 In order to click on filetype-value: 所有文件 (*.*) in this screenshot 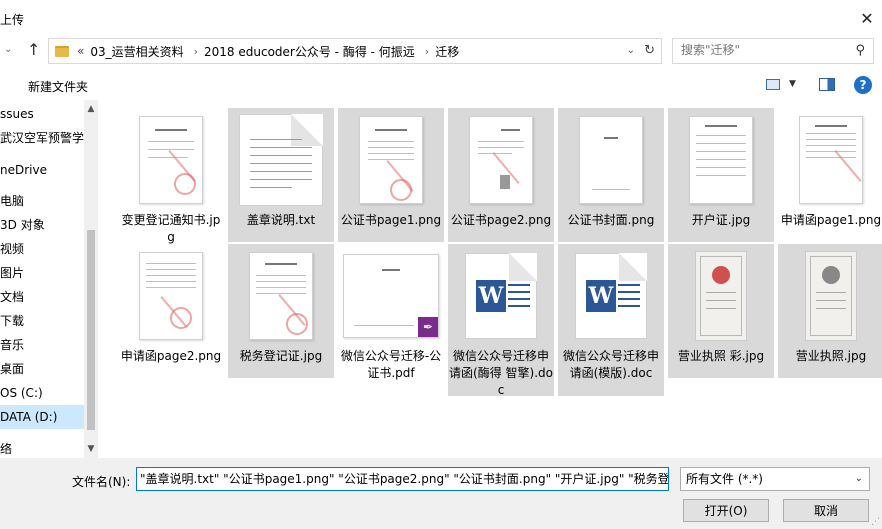, I will do `click(724, 479)`.